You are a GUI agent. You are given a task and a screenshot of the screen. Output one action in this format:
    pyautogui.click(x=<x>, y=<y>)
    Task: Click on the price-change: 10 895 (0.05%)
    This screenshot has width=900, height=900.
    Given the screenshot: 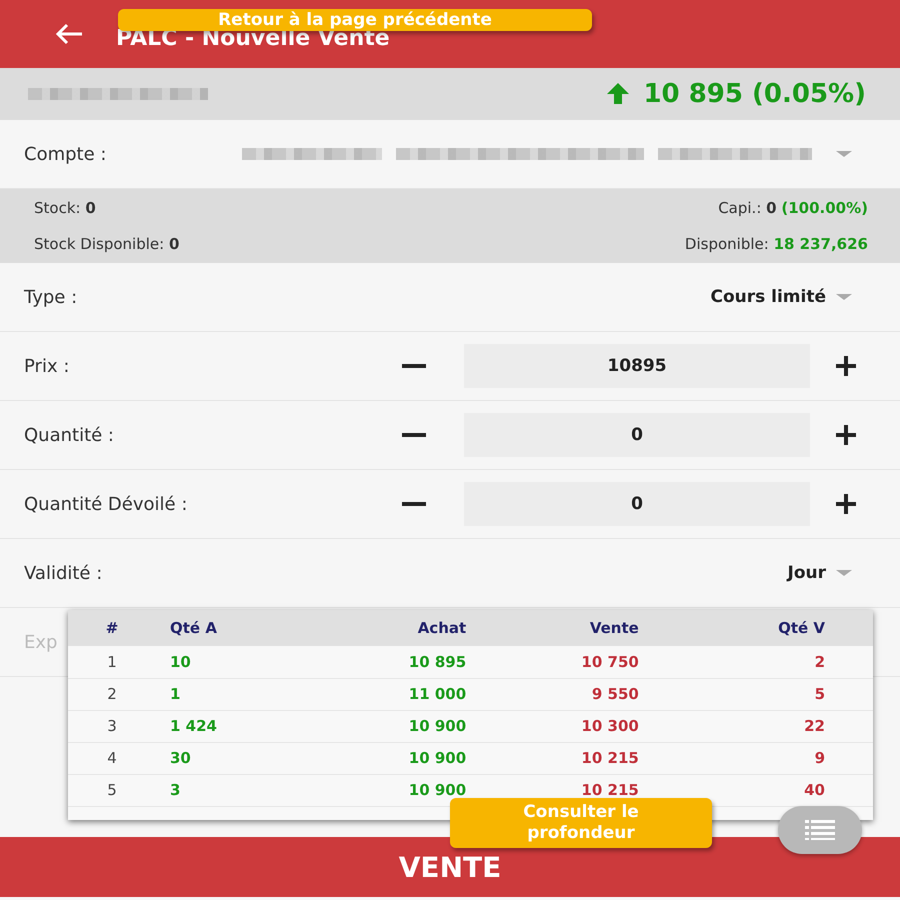 What is the action you would take?
    pyautogui.click(x=754, y=94)
    